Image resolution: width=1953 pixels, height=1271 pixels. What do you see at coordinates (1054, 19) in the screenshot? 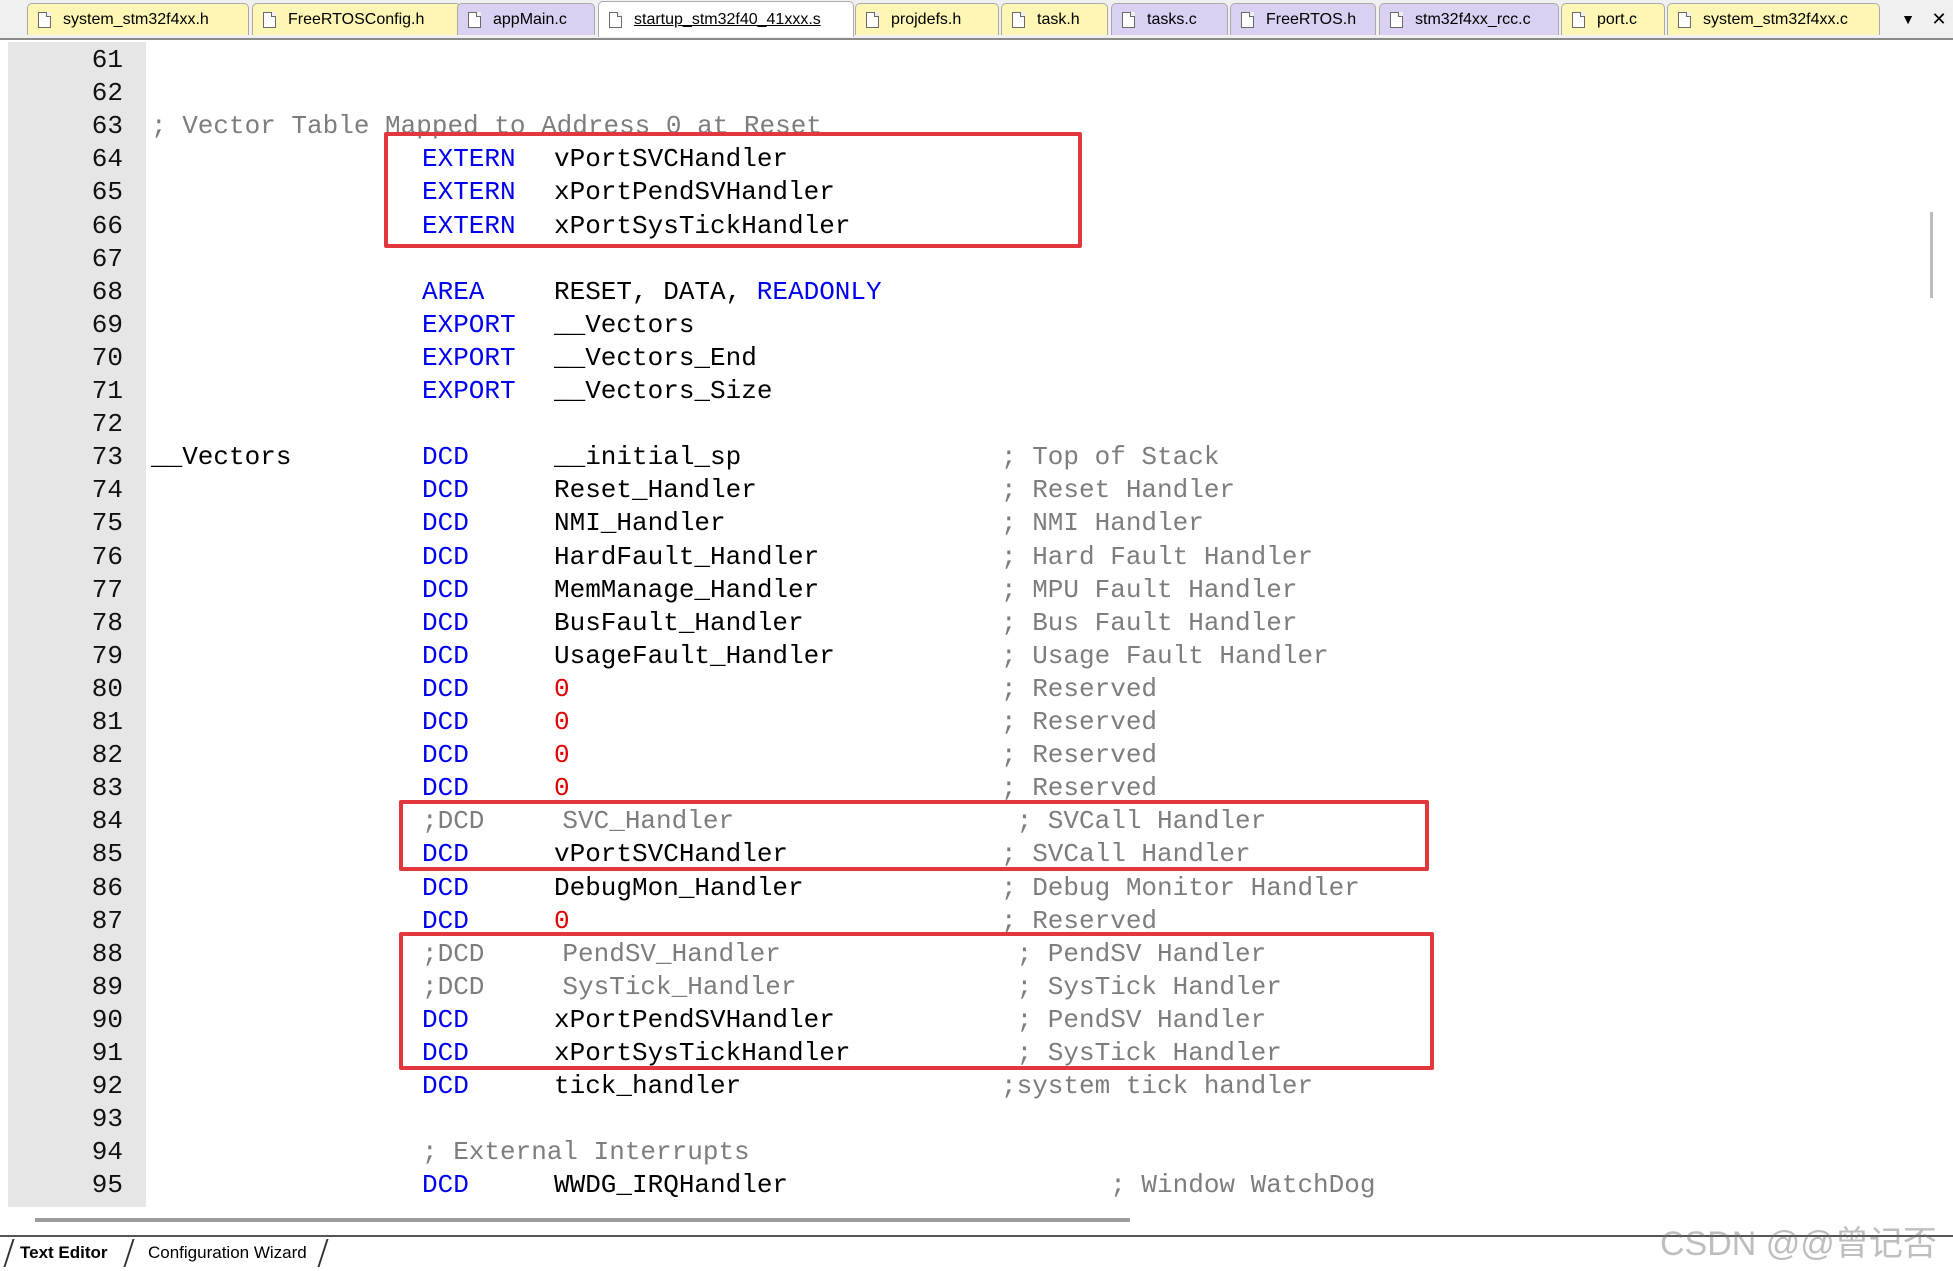
I see `file-tab: task.h` at bounding box center [1054, 19].